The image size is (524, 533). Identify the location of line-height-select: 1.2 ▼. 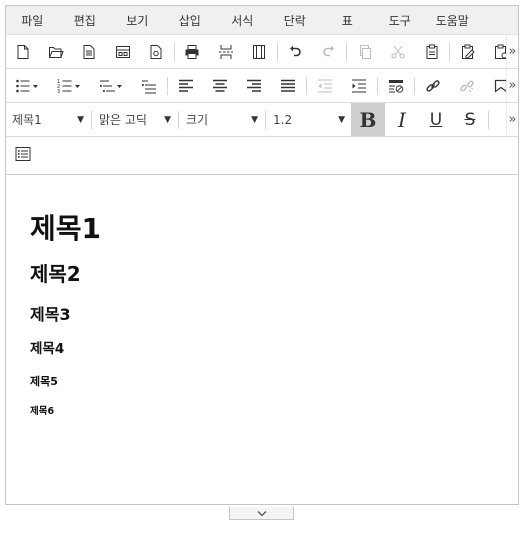
(309, 119).